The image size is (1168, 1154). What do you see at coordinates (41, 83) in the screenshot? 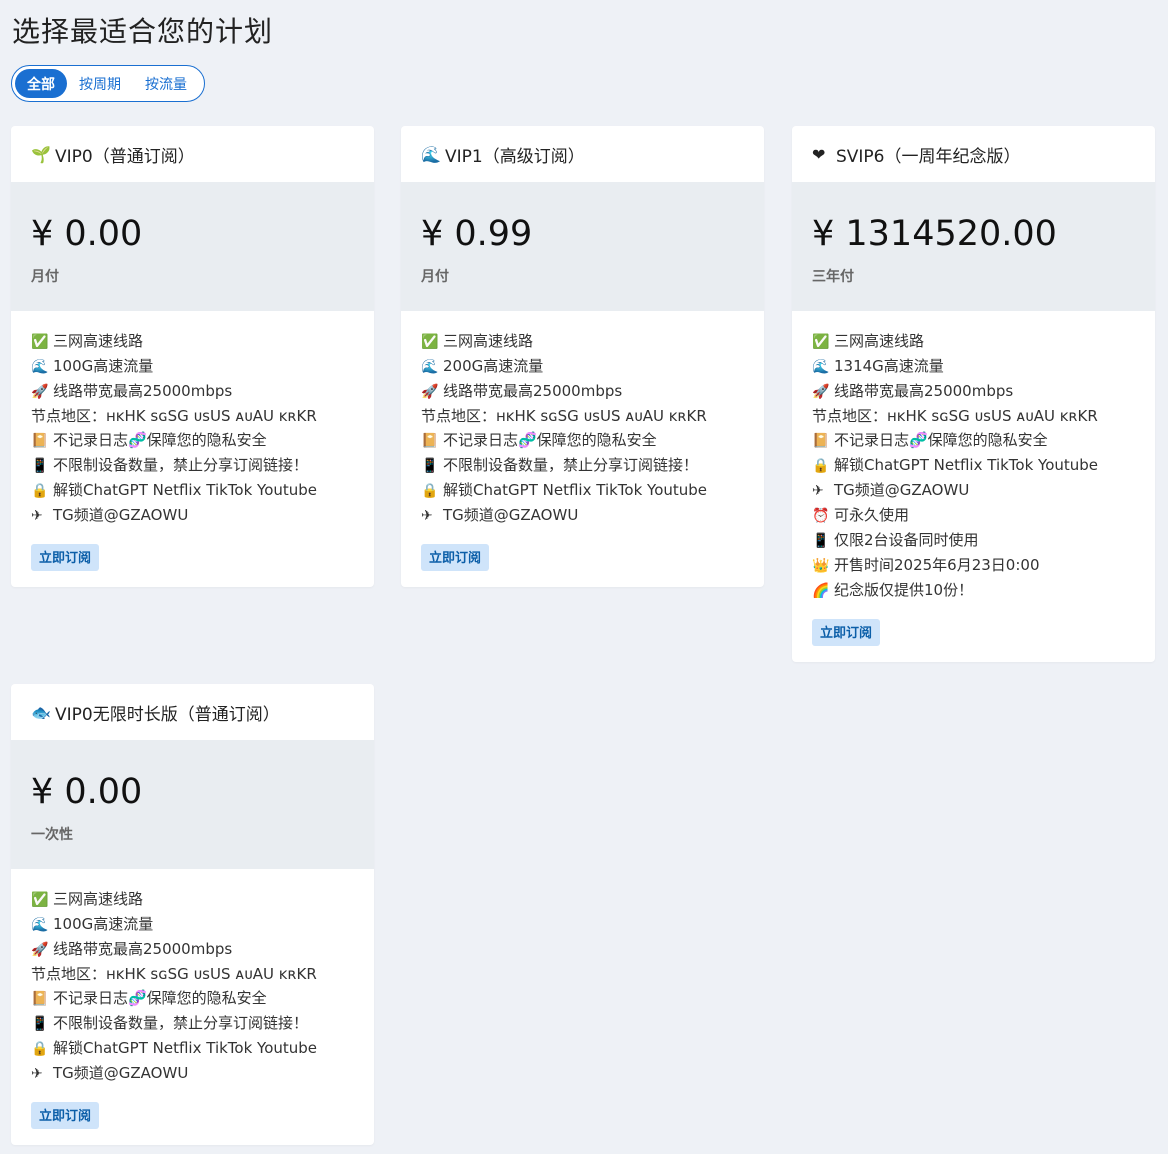
I see `filter-all: 全部` at bounding box center [41, 83].